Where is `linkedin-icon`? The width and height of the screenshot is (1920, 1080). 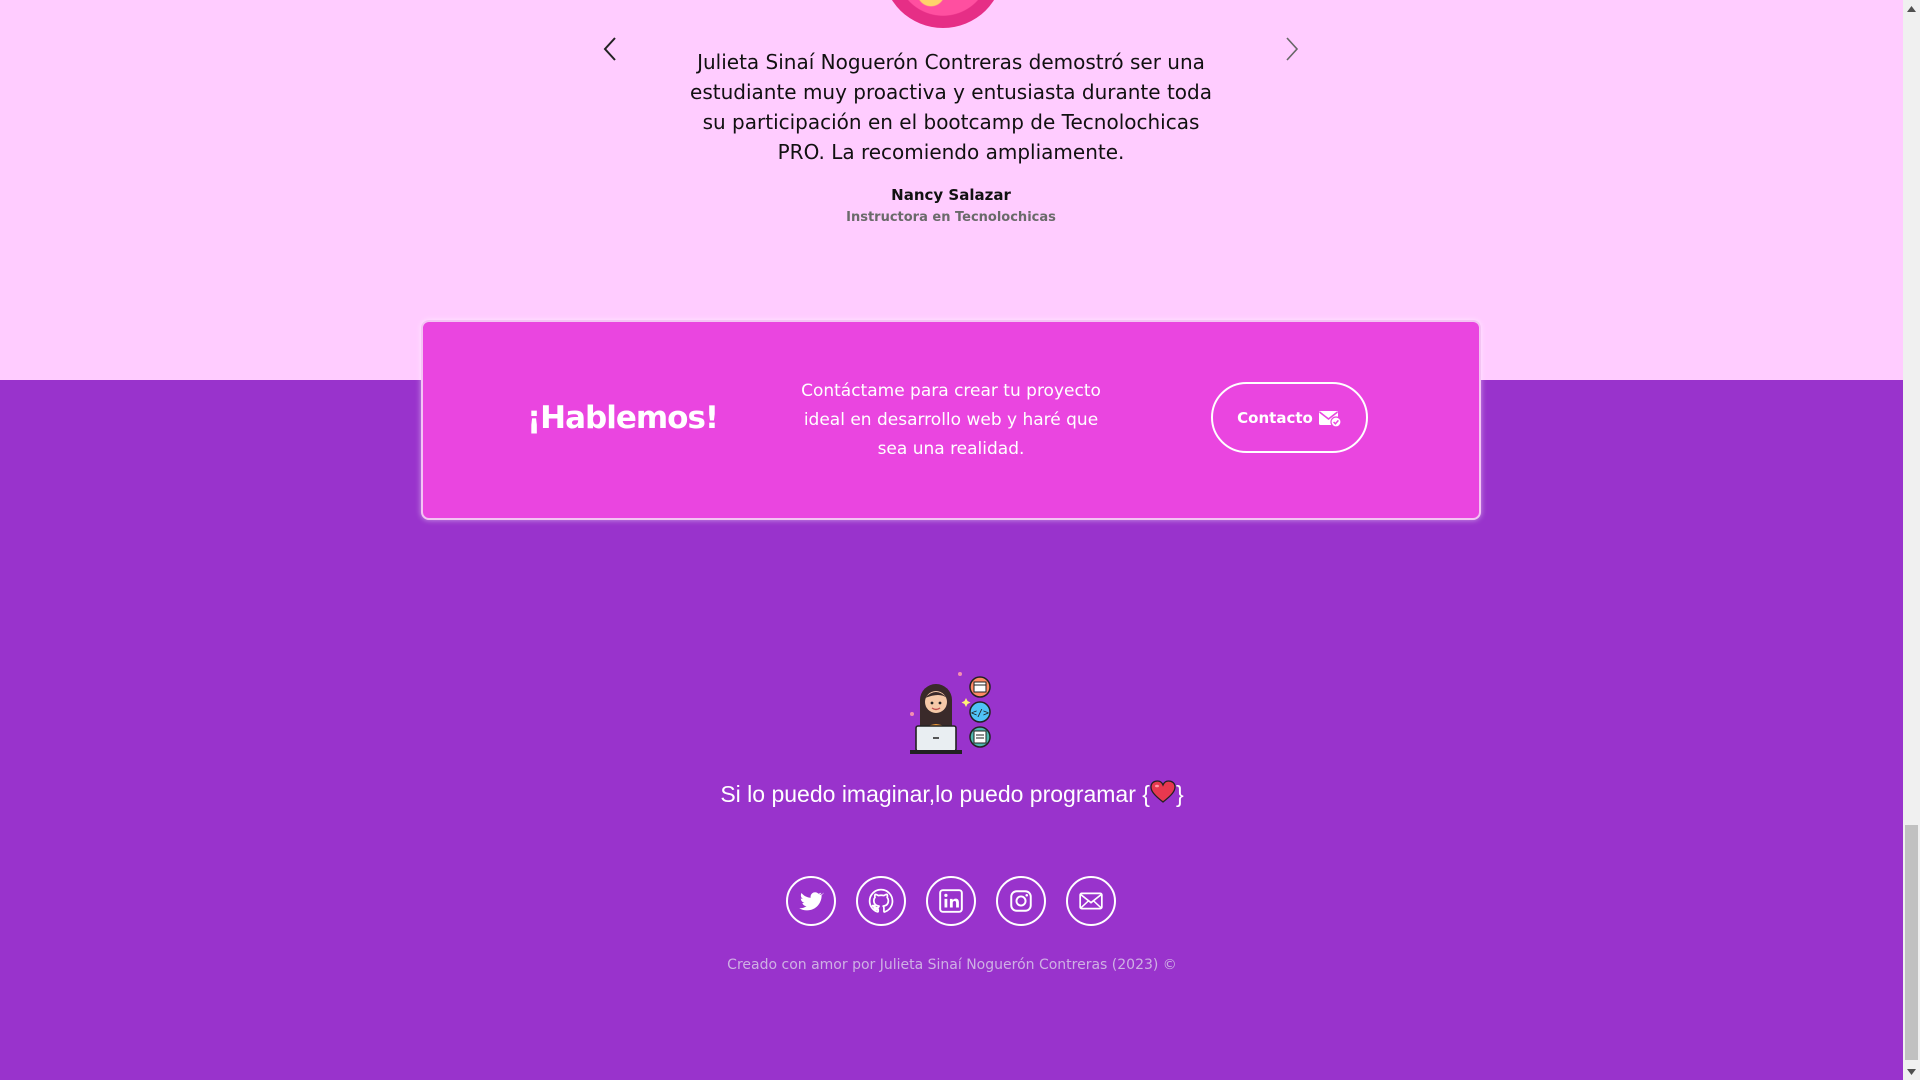
linkedin-icon is located at coordinates (951, 901).